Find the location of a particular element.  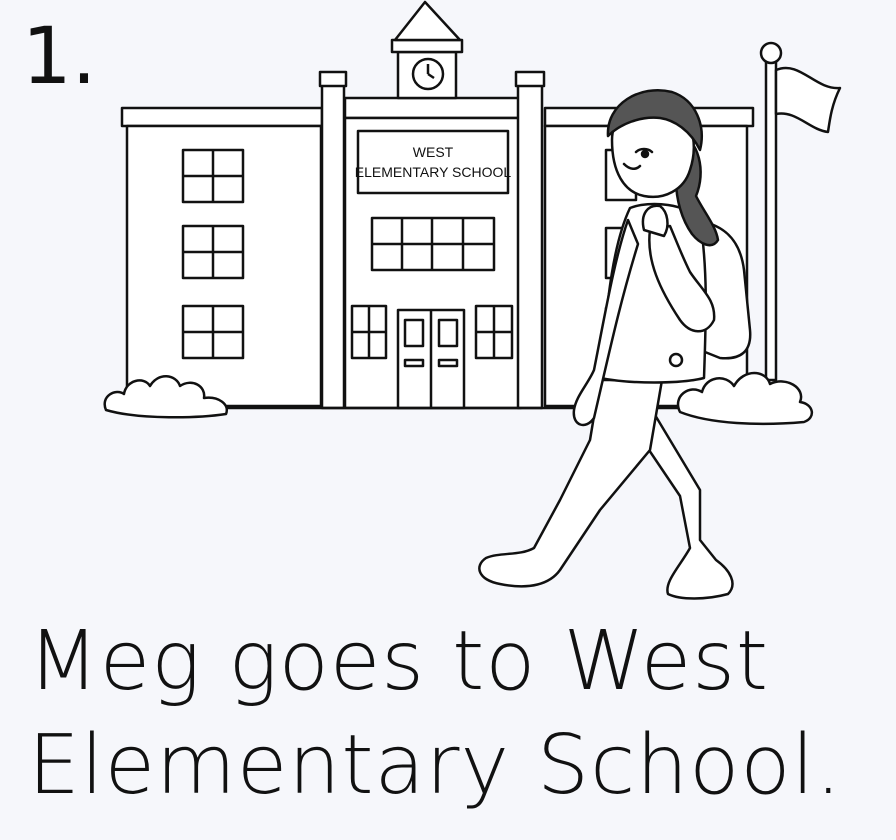

clock-icon is located at coordinates (428, 74).